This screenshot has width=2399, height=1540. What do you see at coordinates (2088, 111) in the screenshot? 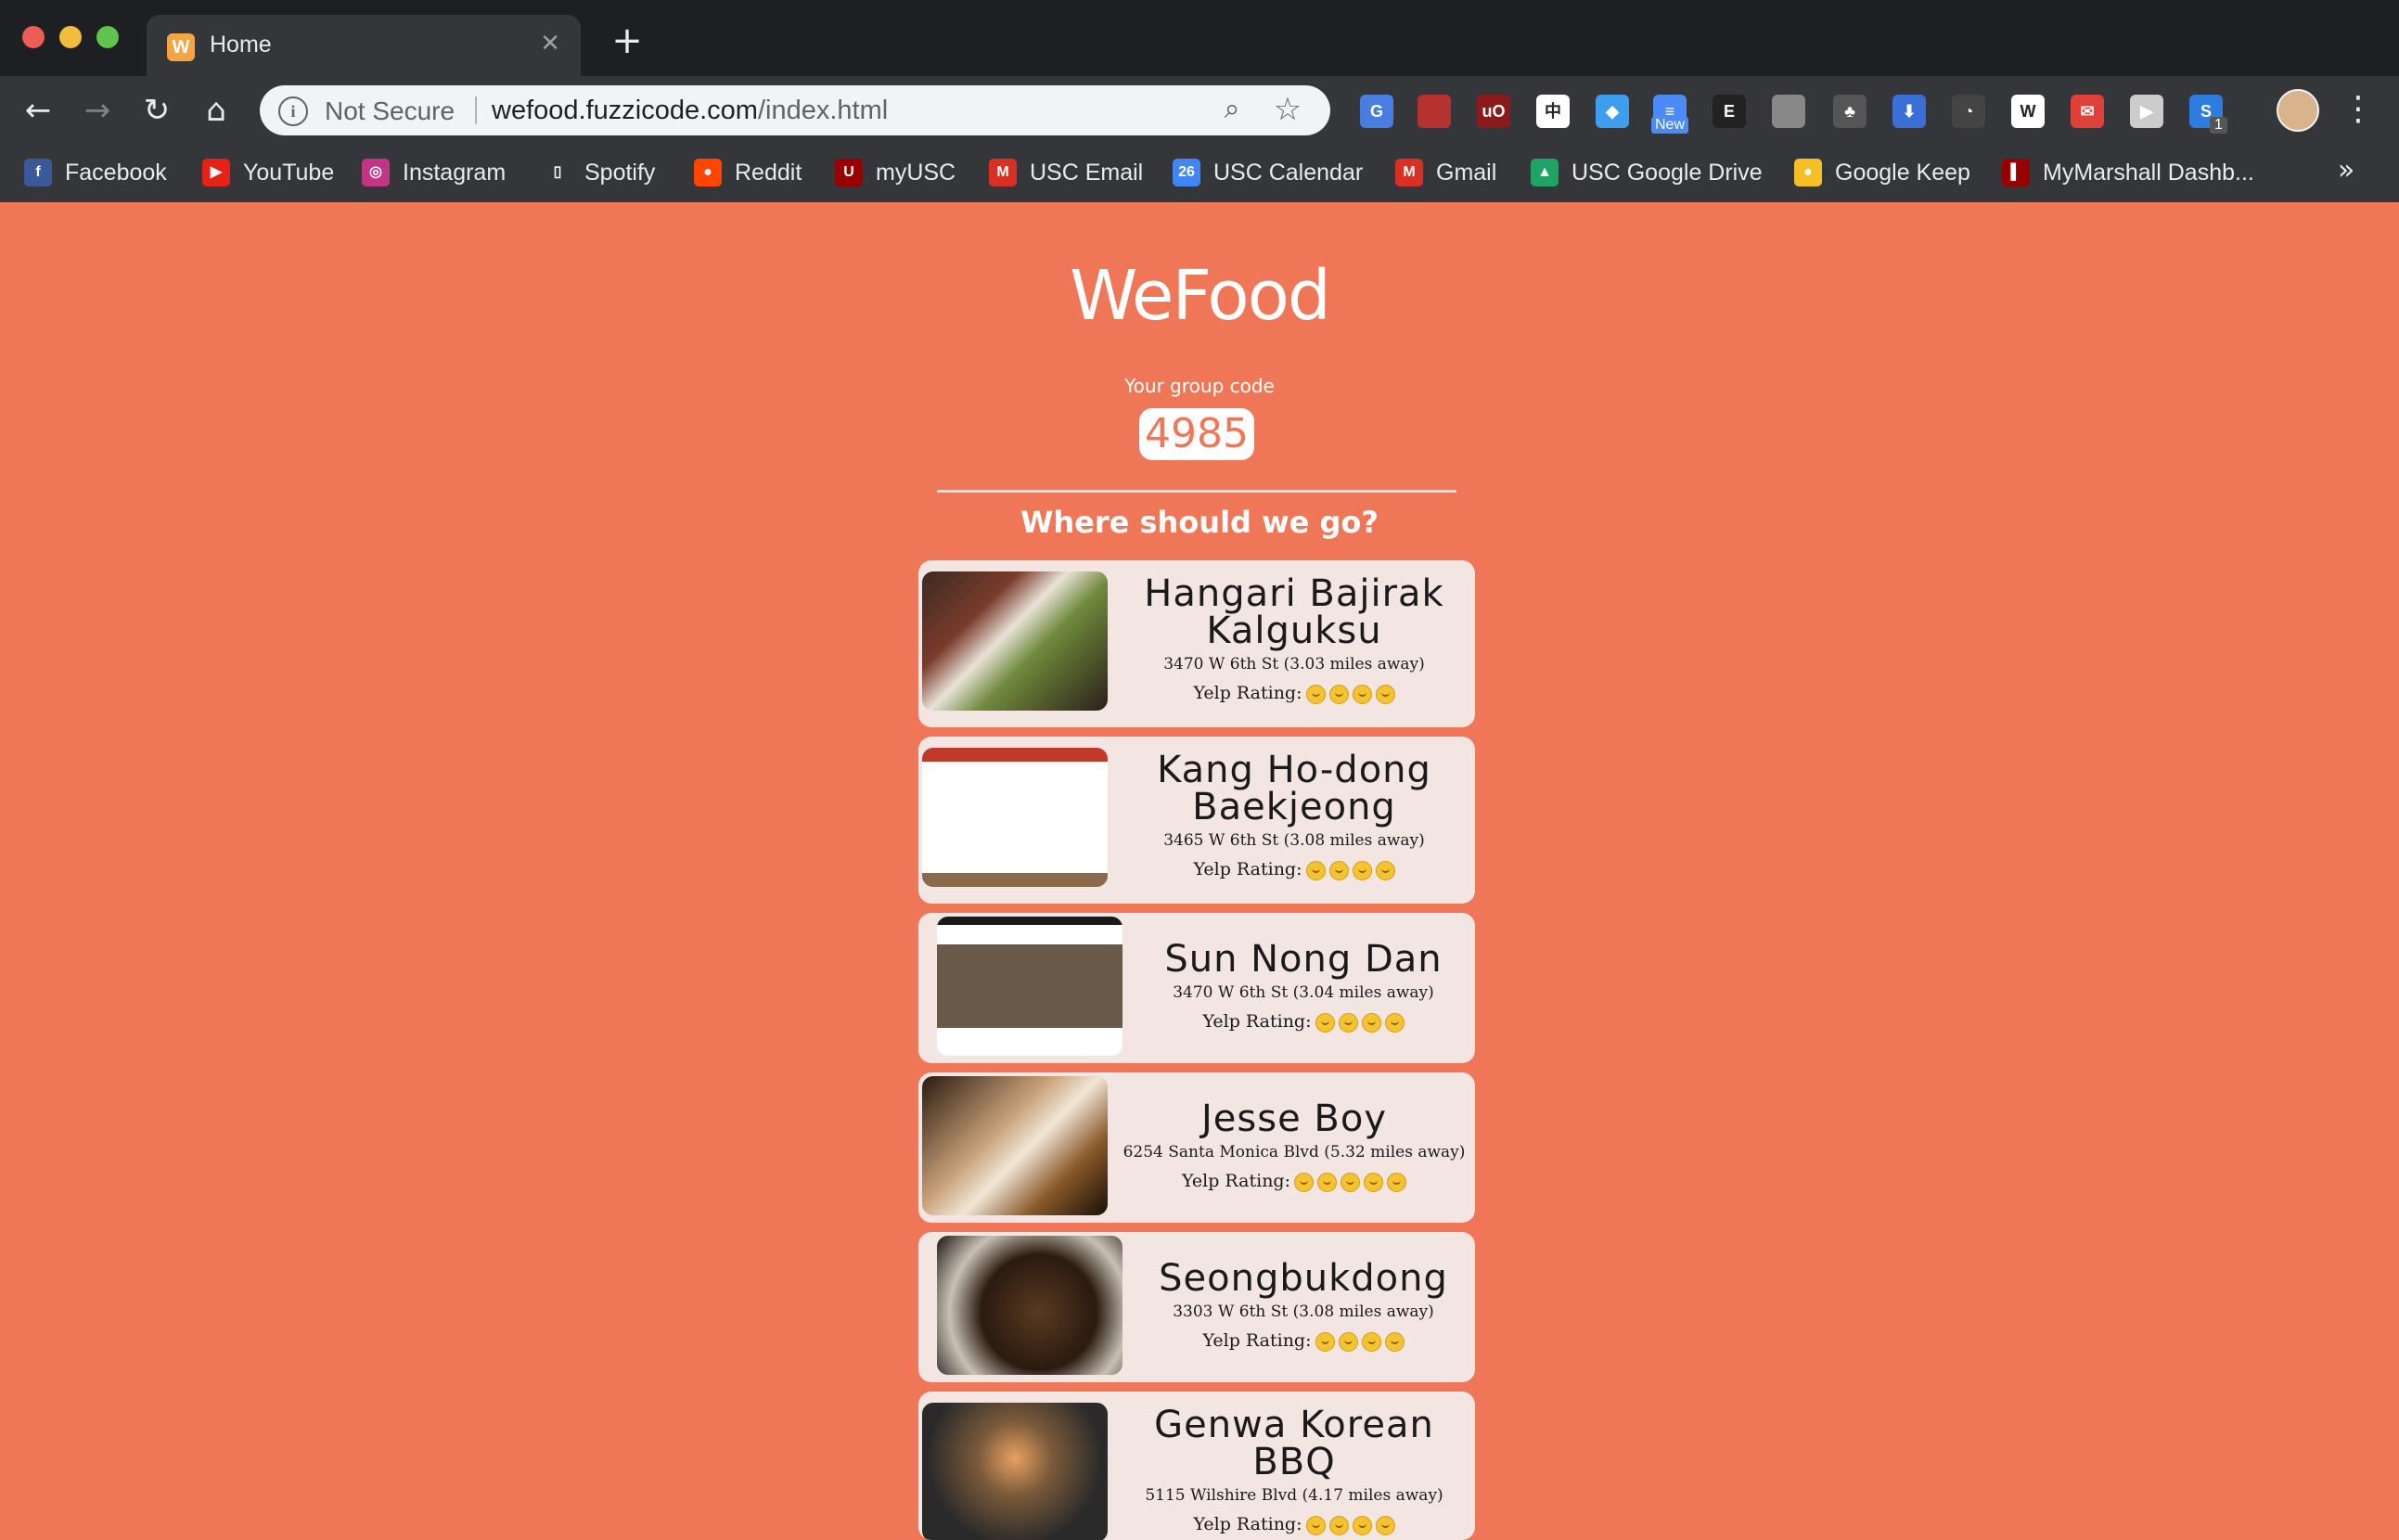
I see `gift-icon: ✉` at bounding box center [2088, 111].